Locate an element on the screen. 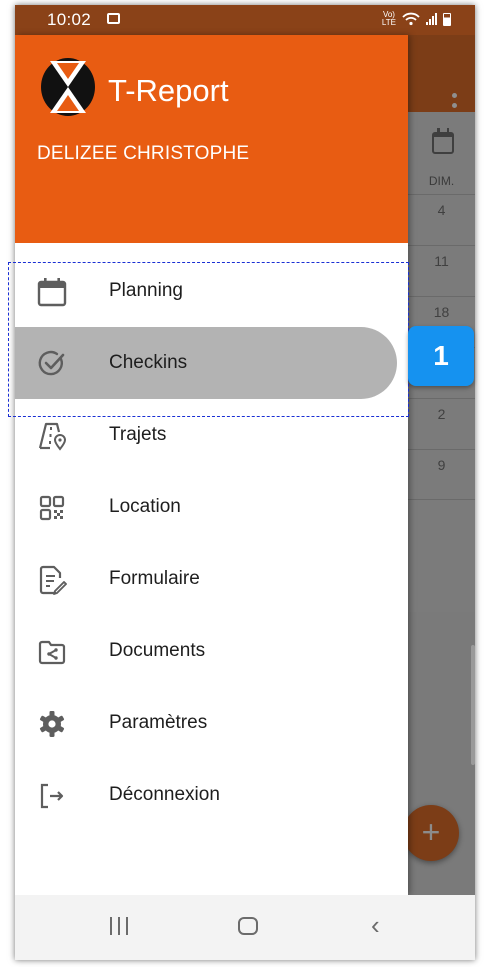  menu-item-formulaire: Formulaire is located at coordinates (211, 579).